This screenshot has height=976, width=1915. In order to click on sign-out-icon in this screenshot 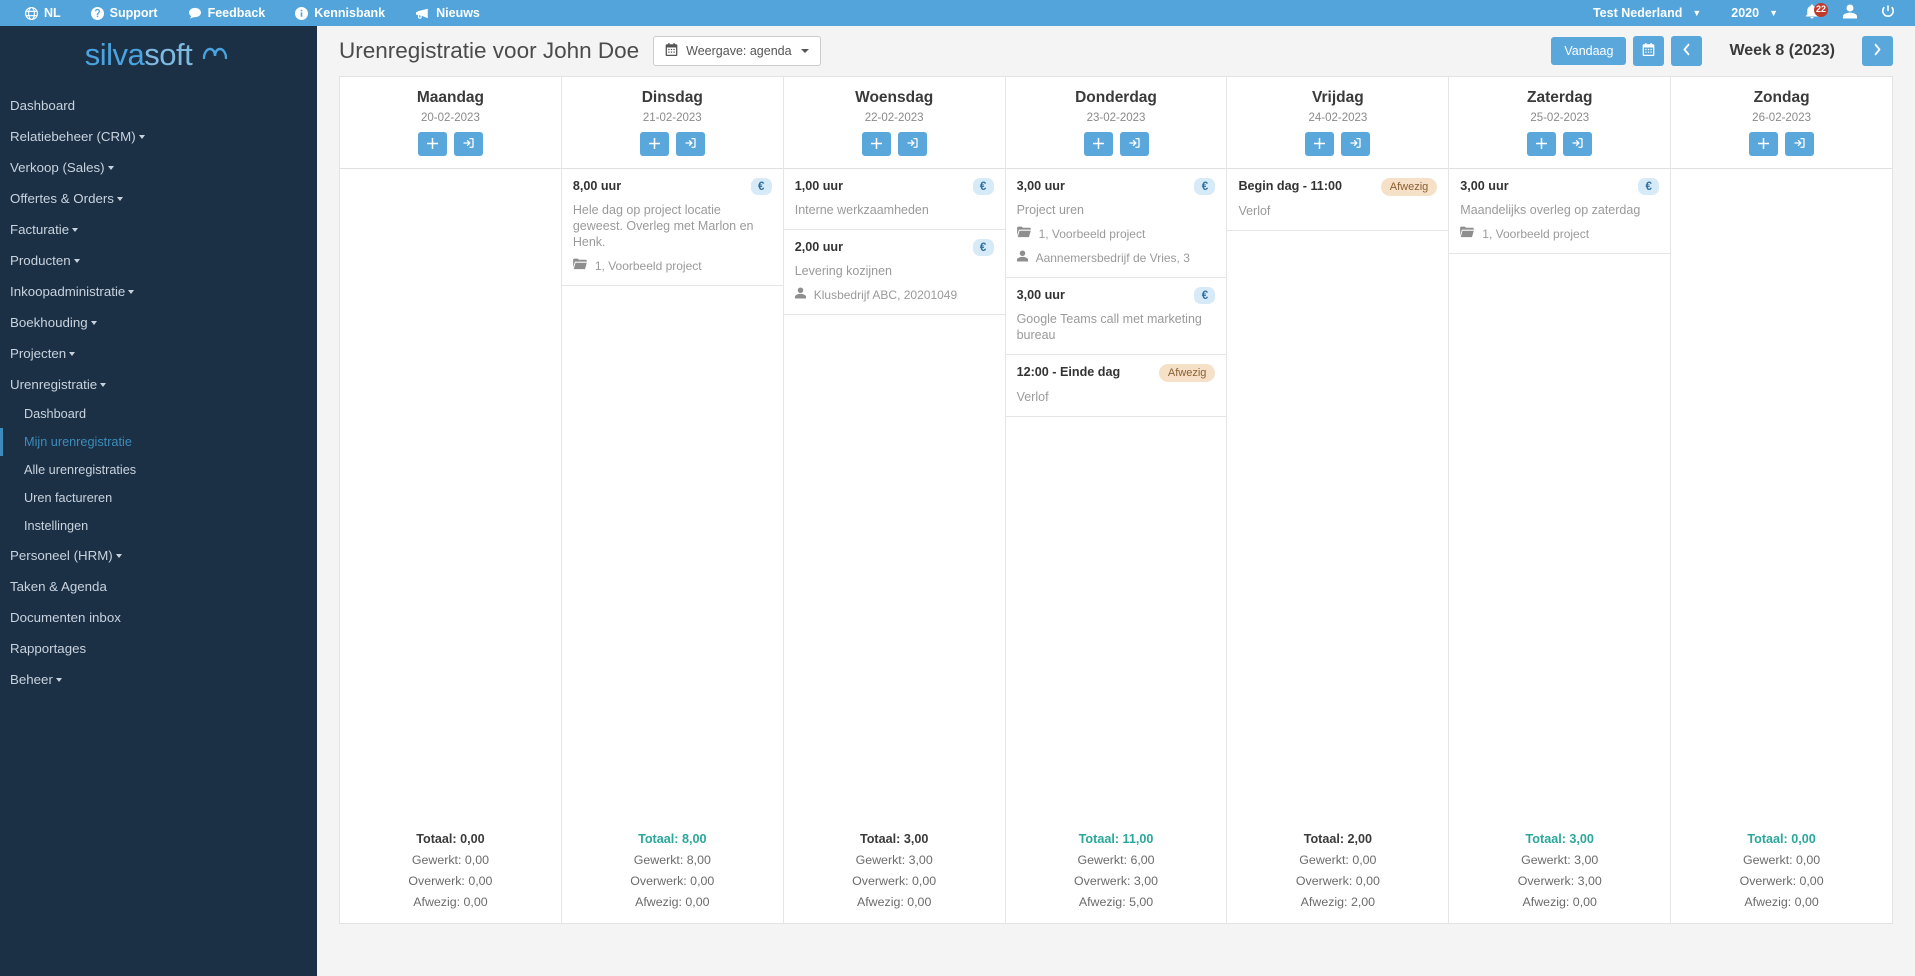, I will do `click(468, 144)`.